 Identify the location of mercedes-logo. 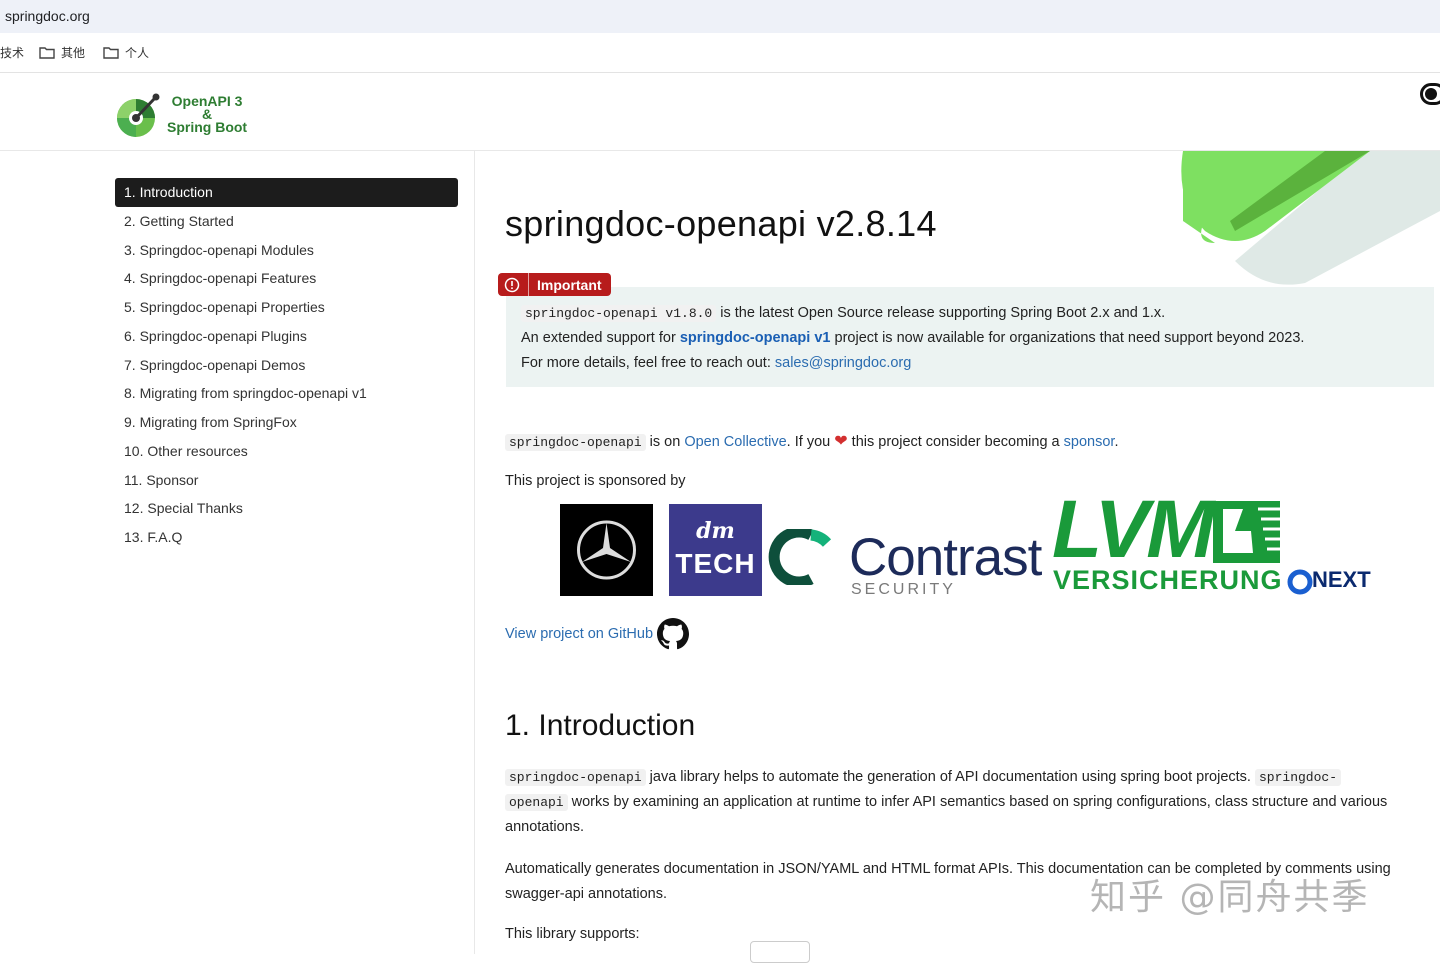
(606, 550).